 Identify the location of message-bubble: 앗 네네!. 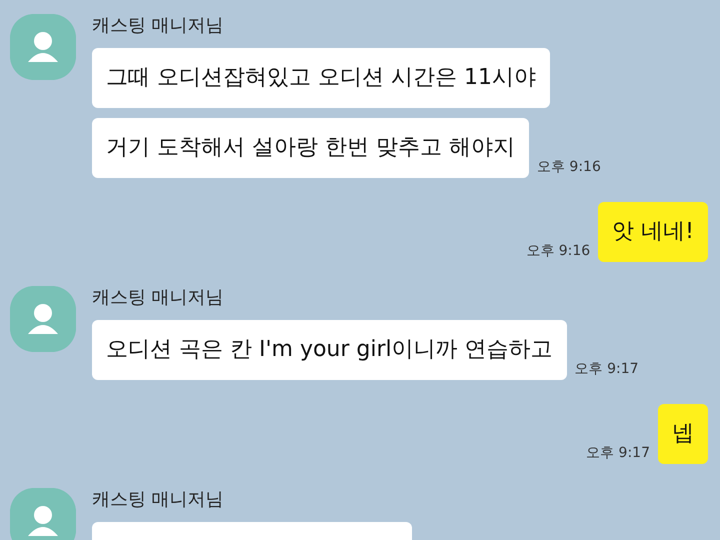
(653, 232).